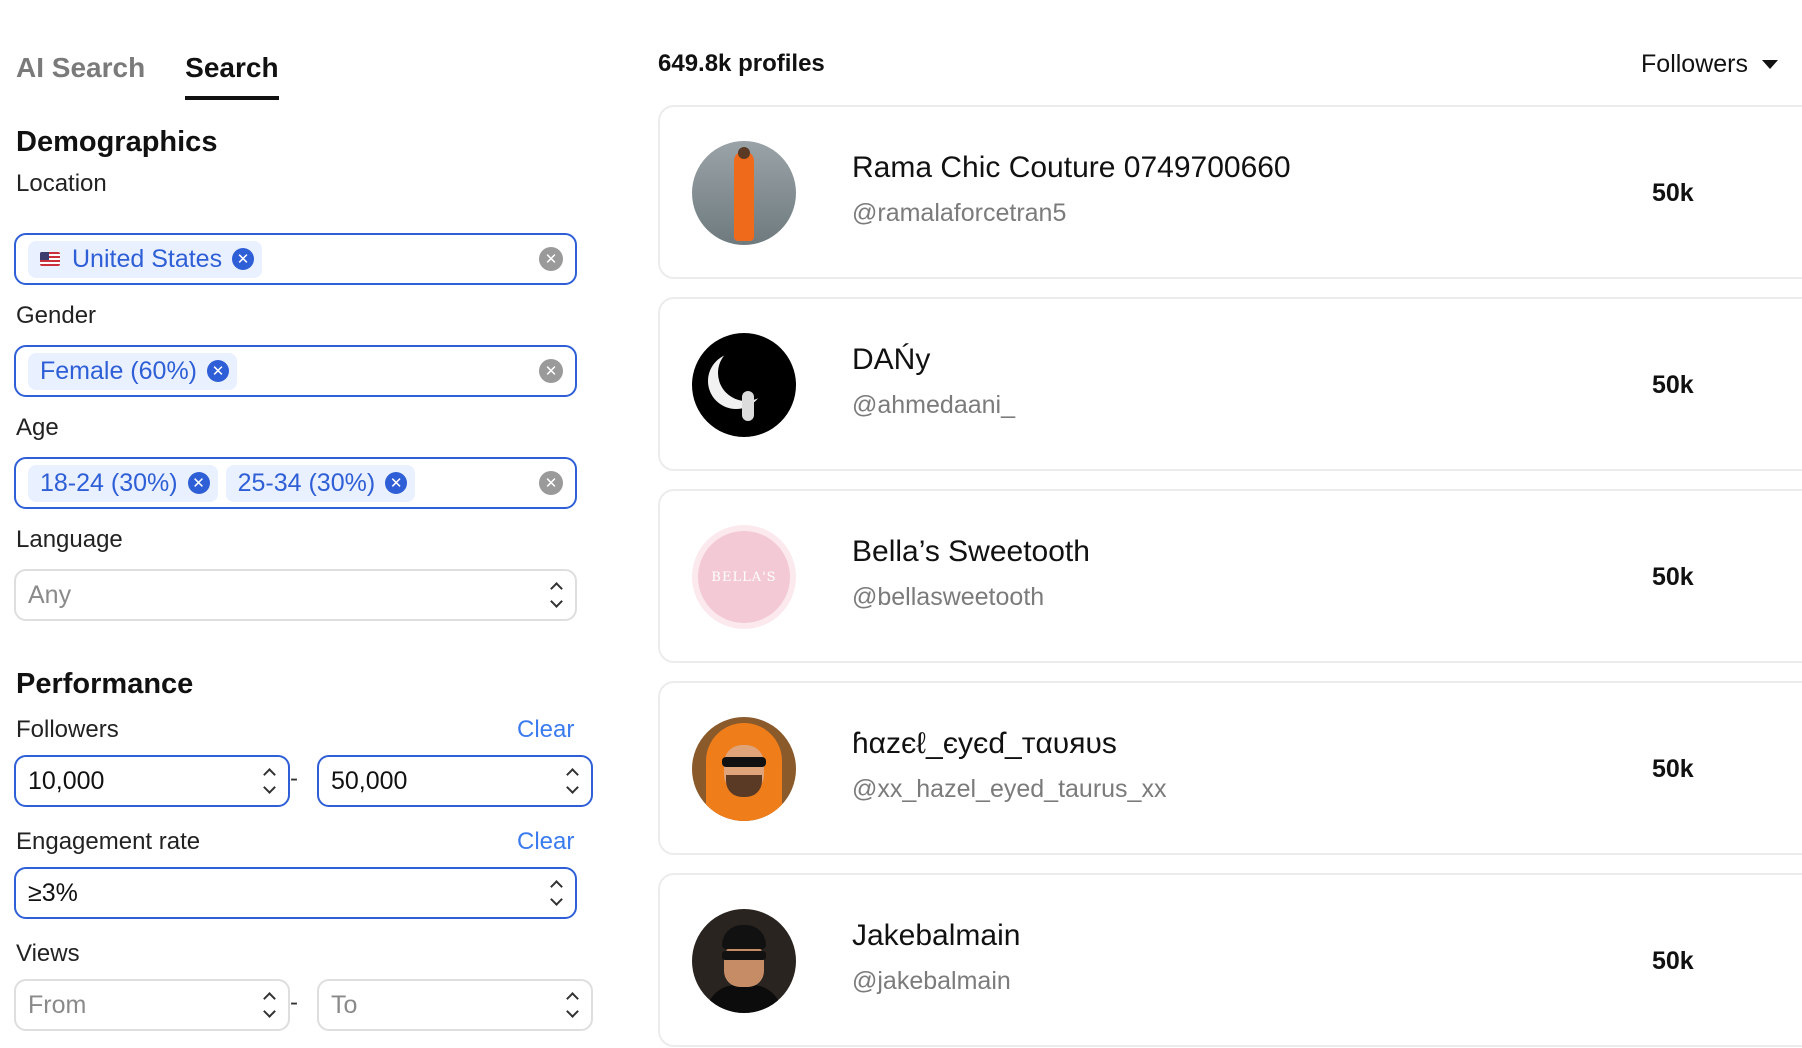 Image resolution: width=1802 pixels, height=1048 pixels. What do you see at coordinates (1770, 64) in the screenshot?
I see `caret-down-icon` at bounding box center [1770, 64].